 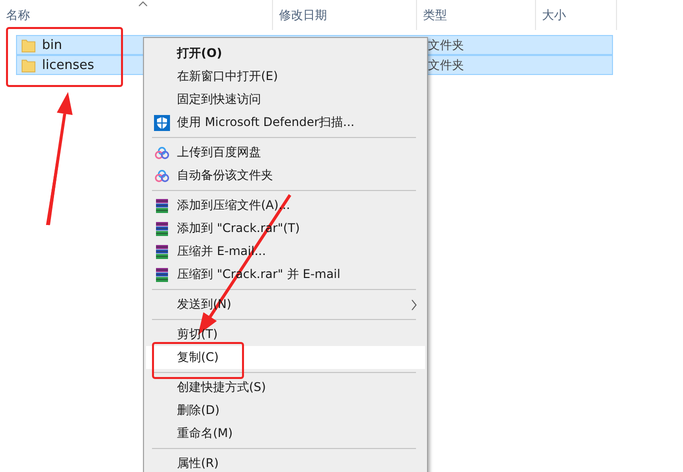 What do you see at coordinates (68, 65) in the screenshot?
I see `file-name: licenses` at bounding box center [68, 65].